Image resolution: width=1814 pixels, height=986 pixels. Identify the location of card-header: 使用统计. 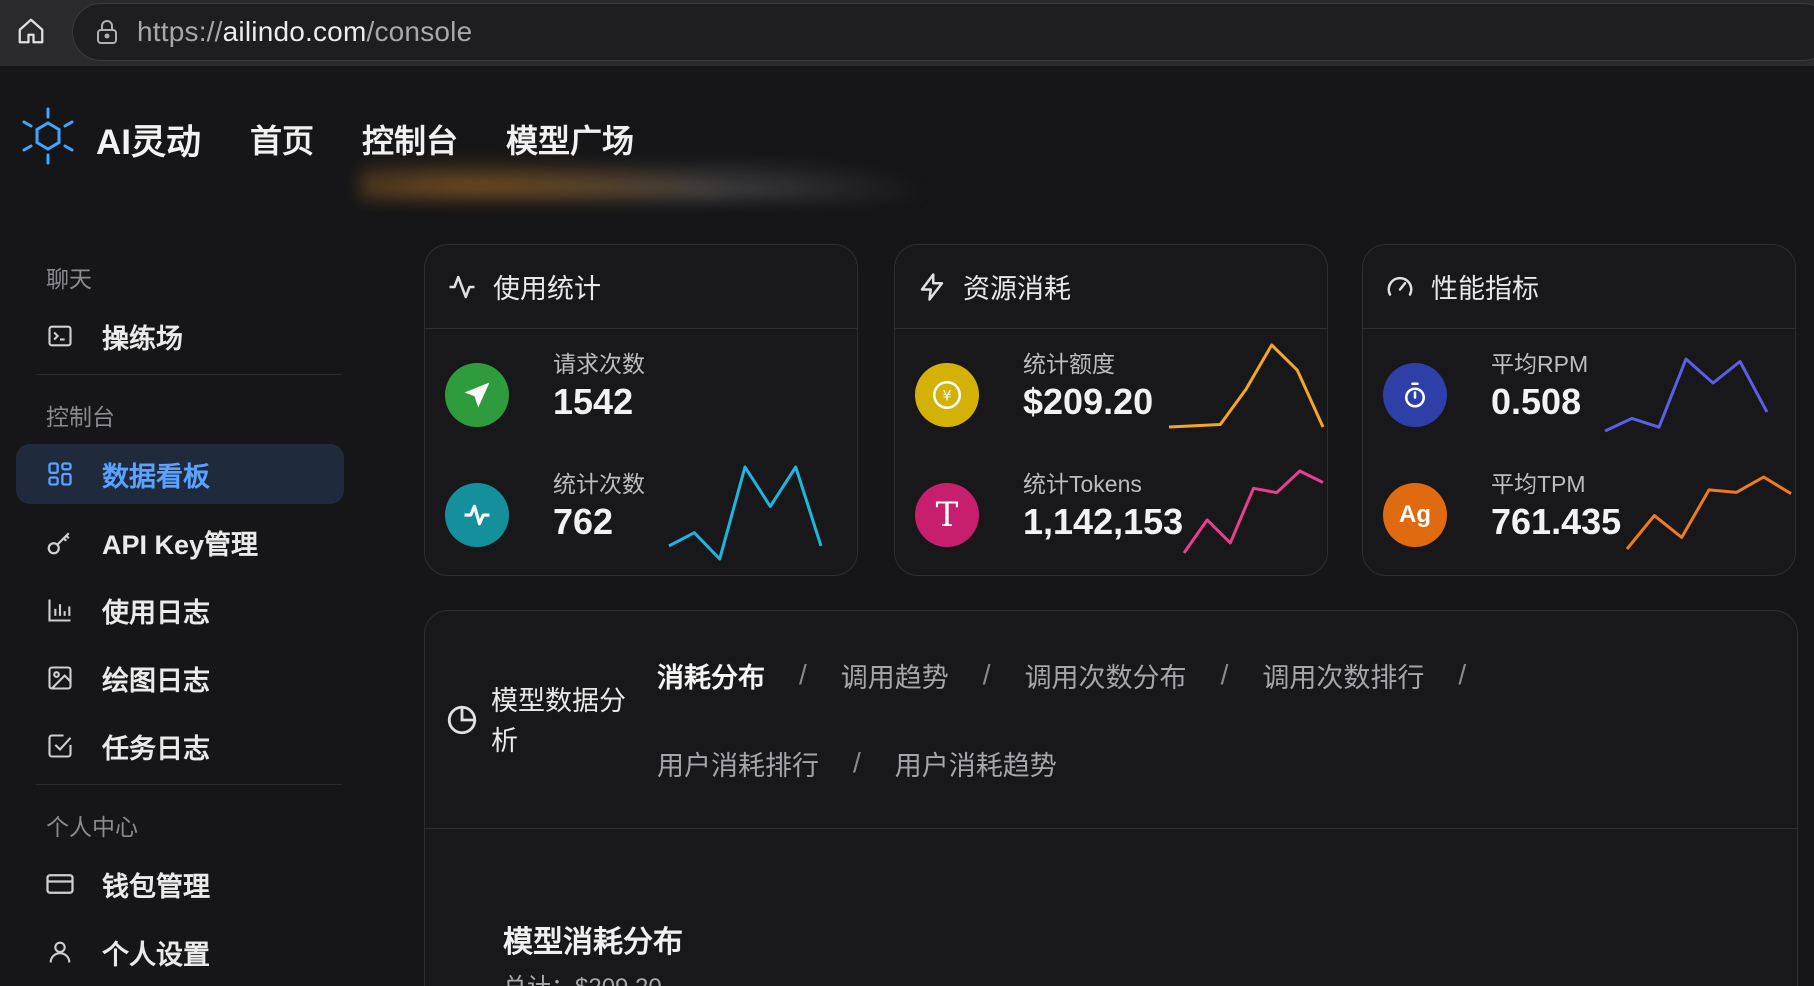
(641, 287).